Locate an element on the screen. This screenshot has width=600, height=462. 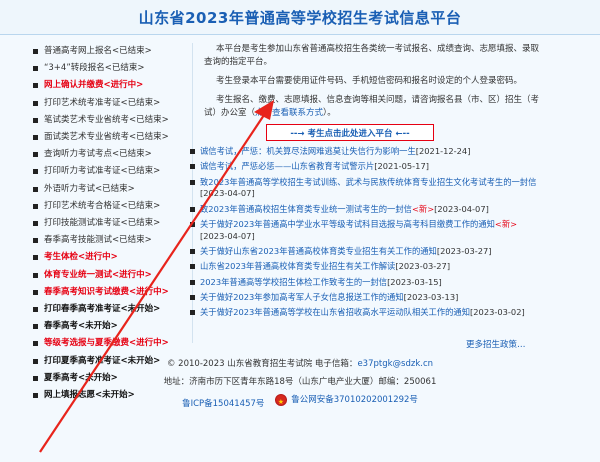
menu-item: 打印春季高考准考证<未开始> is located at coordinates (109, 309).